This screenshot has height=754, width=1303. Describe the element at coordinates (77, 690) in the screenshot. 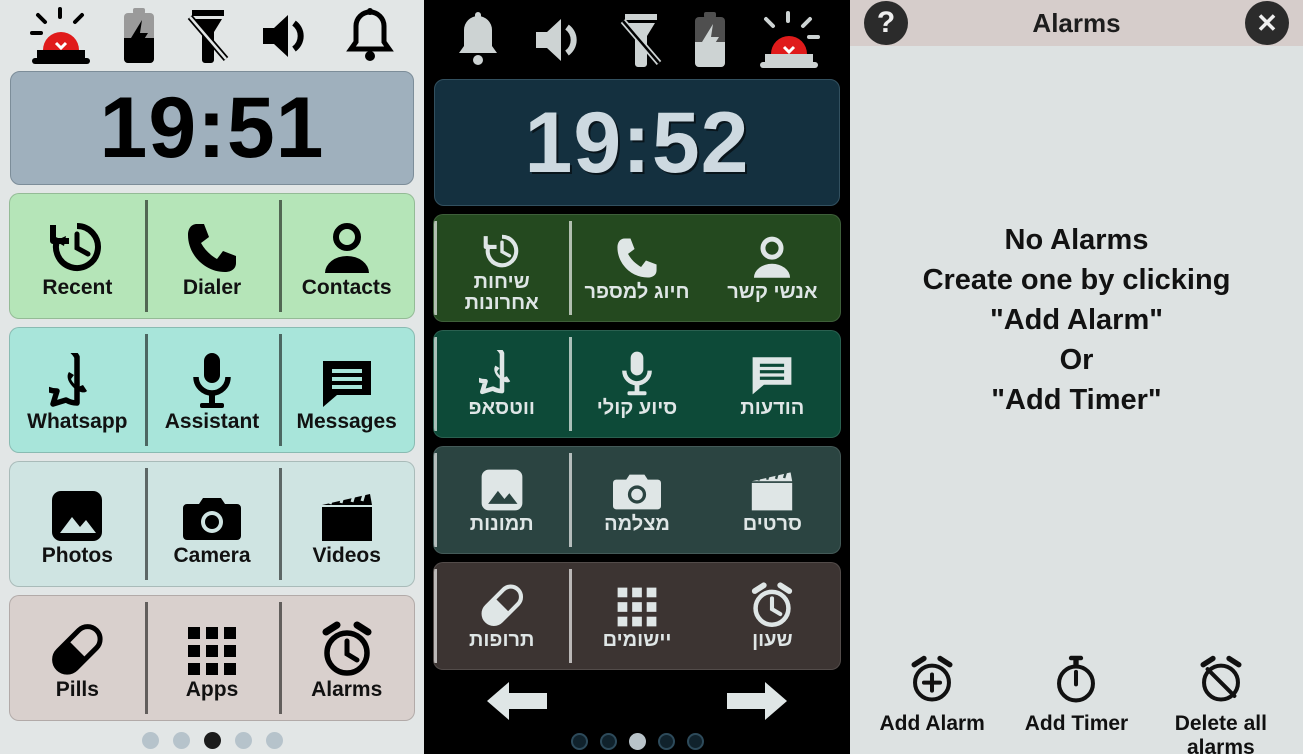

I see `app-label: Pills` at that location.